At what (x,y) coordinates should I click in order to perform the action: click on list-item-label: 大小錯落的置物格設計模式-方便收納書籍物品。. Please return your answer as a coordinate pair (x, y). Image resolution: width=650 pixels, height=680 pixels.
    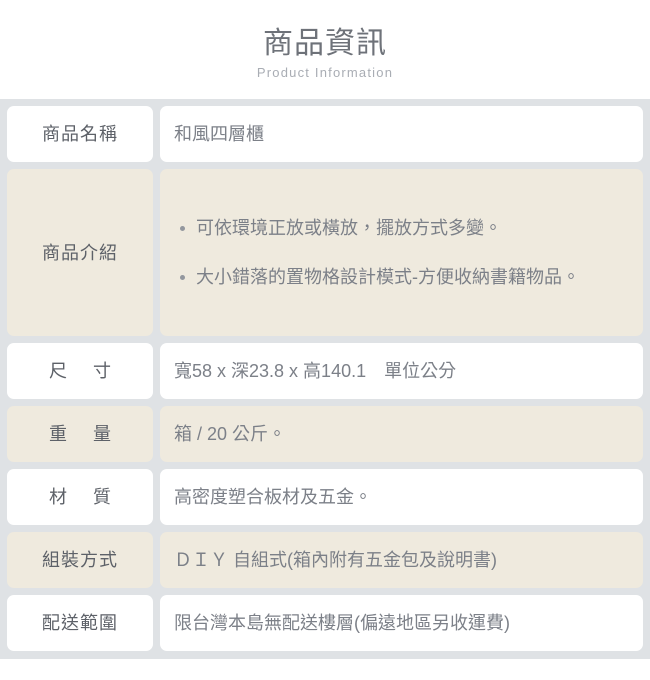
    Looking at the image, I should click on (388, 276).